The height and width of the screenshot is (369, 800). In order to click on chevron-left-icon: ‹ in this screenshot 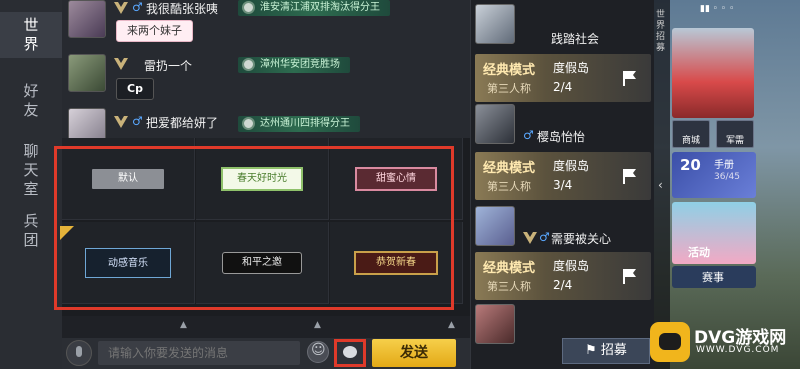, I will do `click(660, 185)`.